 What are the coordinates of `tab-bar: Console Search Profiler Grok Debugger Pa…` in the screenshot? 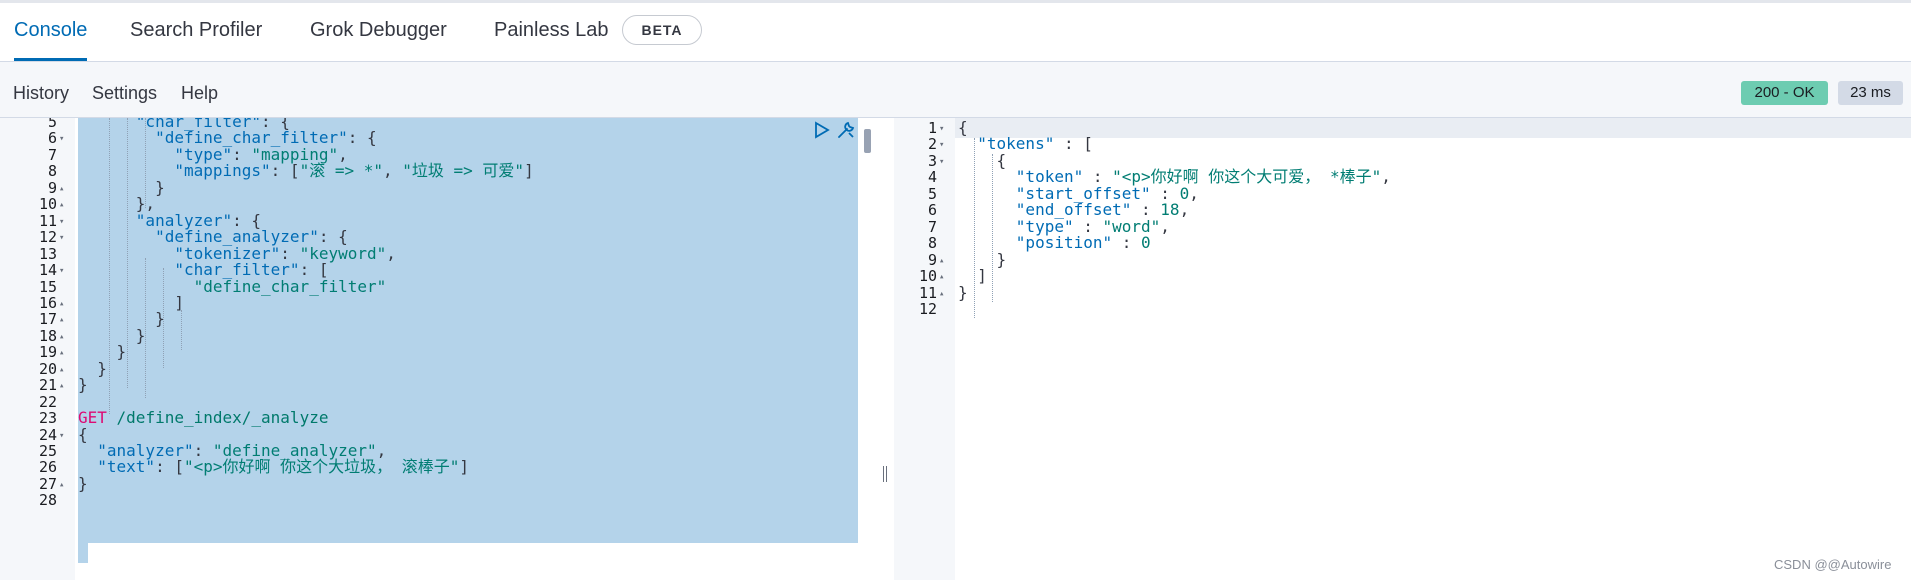 It's located at (955, 32).